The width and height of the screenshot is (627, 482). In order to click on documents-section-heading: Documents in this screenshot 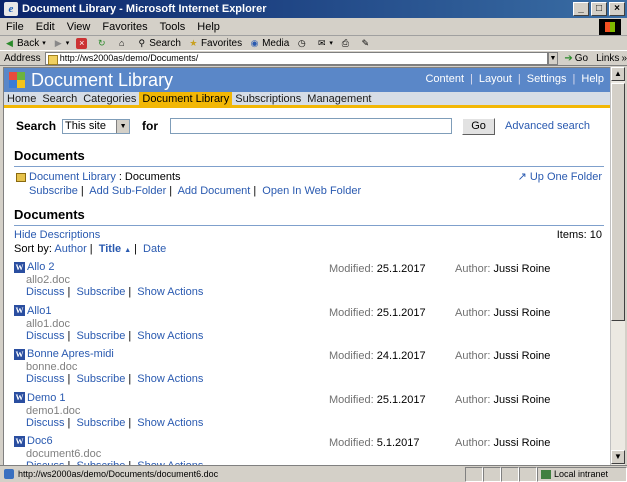, I will do `click(49, 214)`.